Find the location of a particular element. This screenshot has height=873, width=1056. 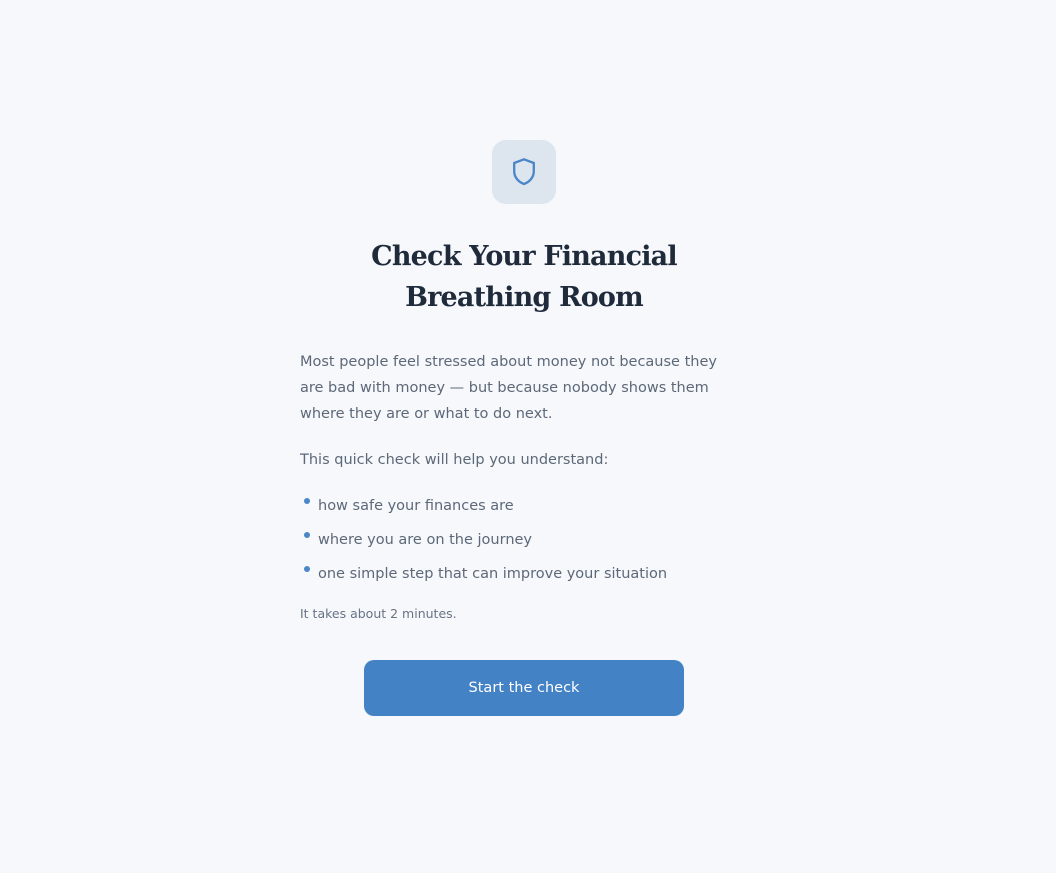

page-title: Check Your Financial Breathing Room is located at coordinates (524, 277).